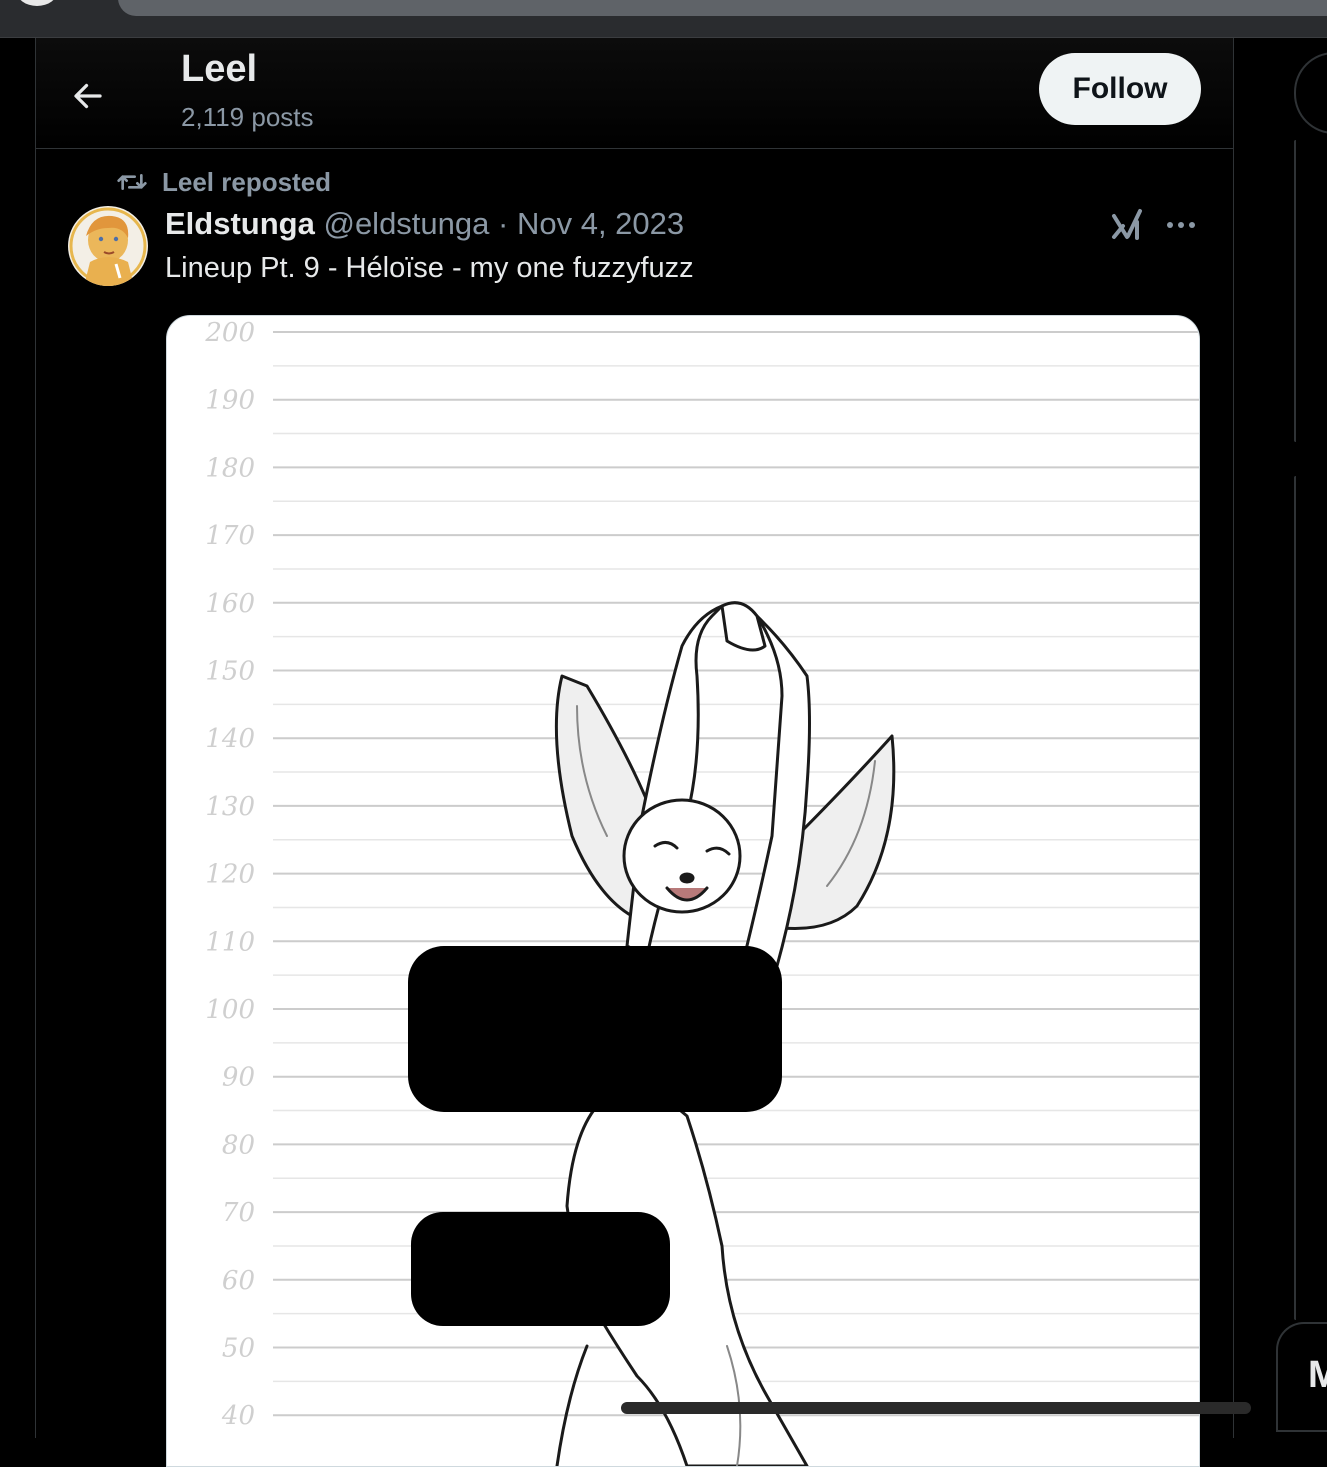 This screenshot has height=1467, width=1327. I want to click on scale-tick-label: 40, so click(238, 1416).